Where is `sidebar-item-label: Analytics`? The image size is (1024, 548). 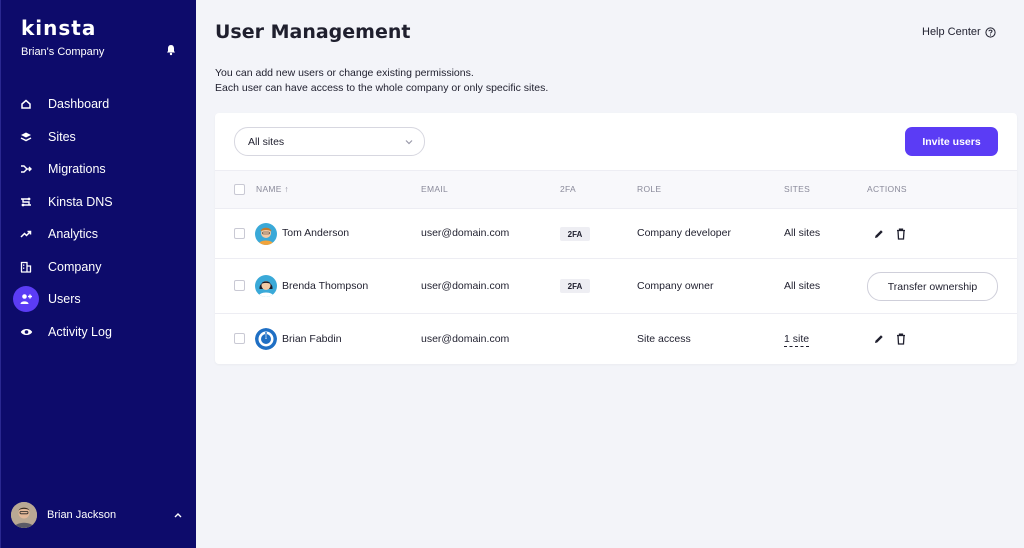 sidebar-item-label: Analytics is located at coordinates (73, 234).